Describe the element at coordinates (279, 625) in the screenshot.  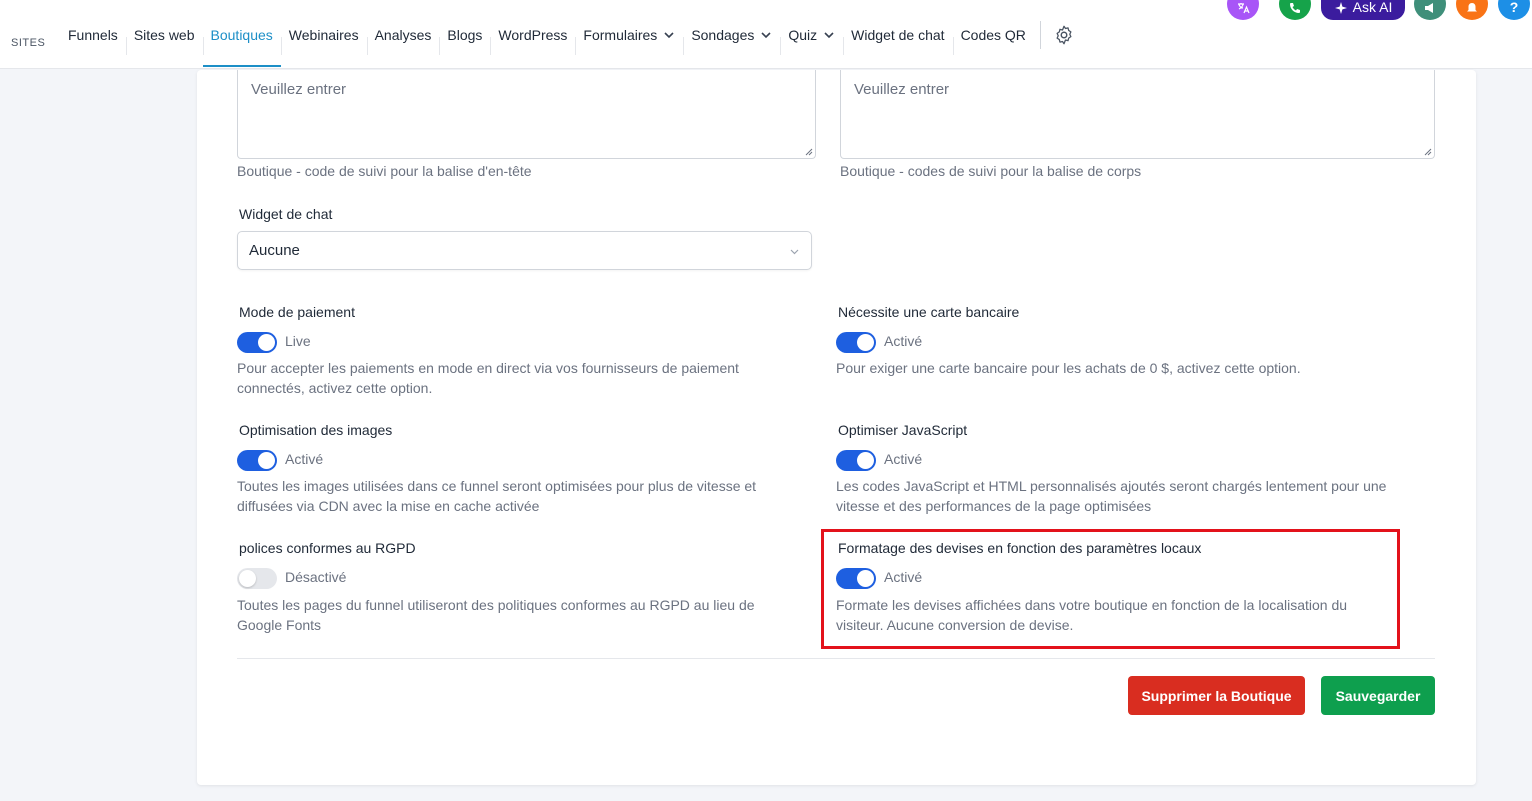
I see `gdpr-fonts-hint-line2: Google Fonts` at that location.